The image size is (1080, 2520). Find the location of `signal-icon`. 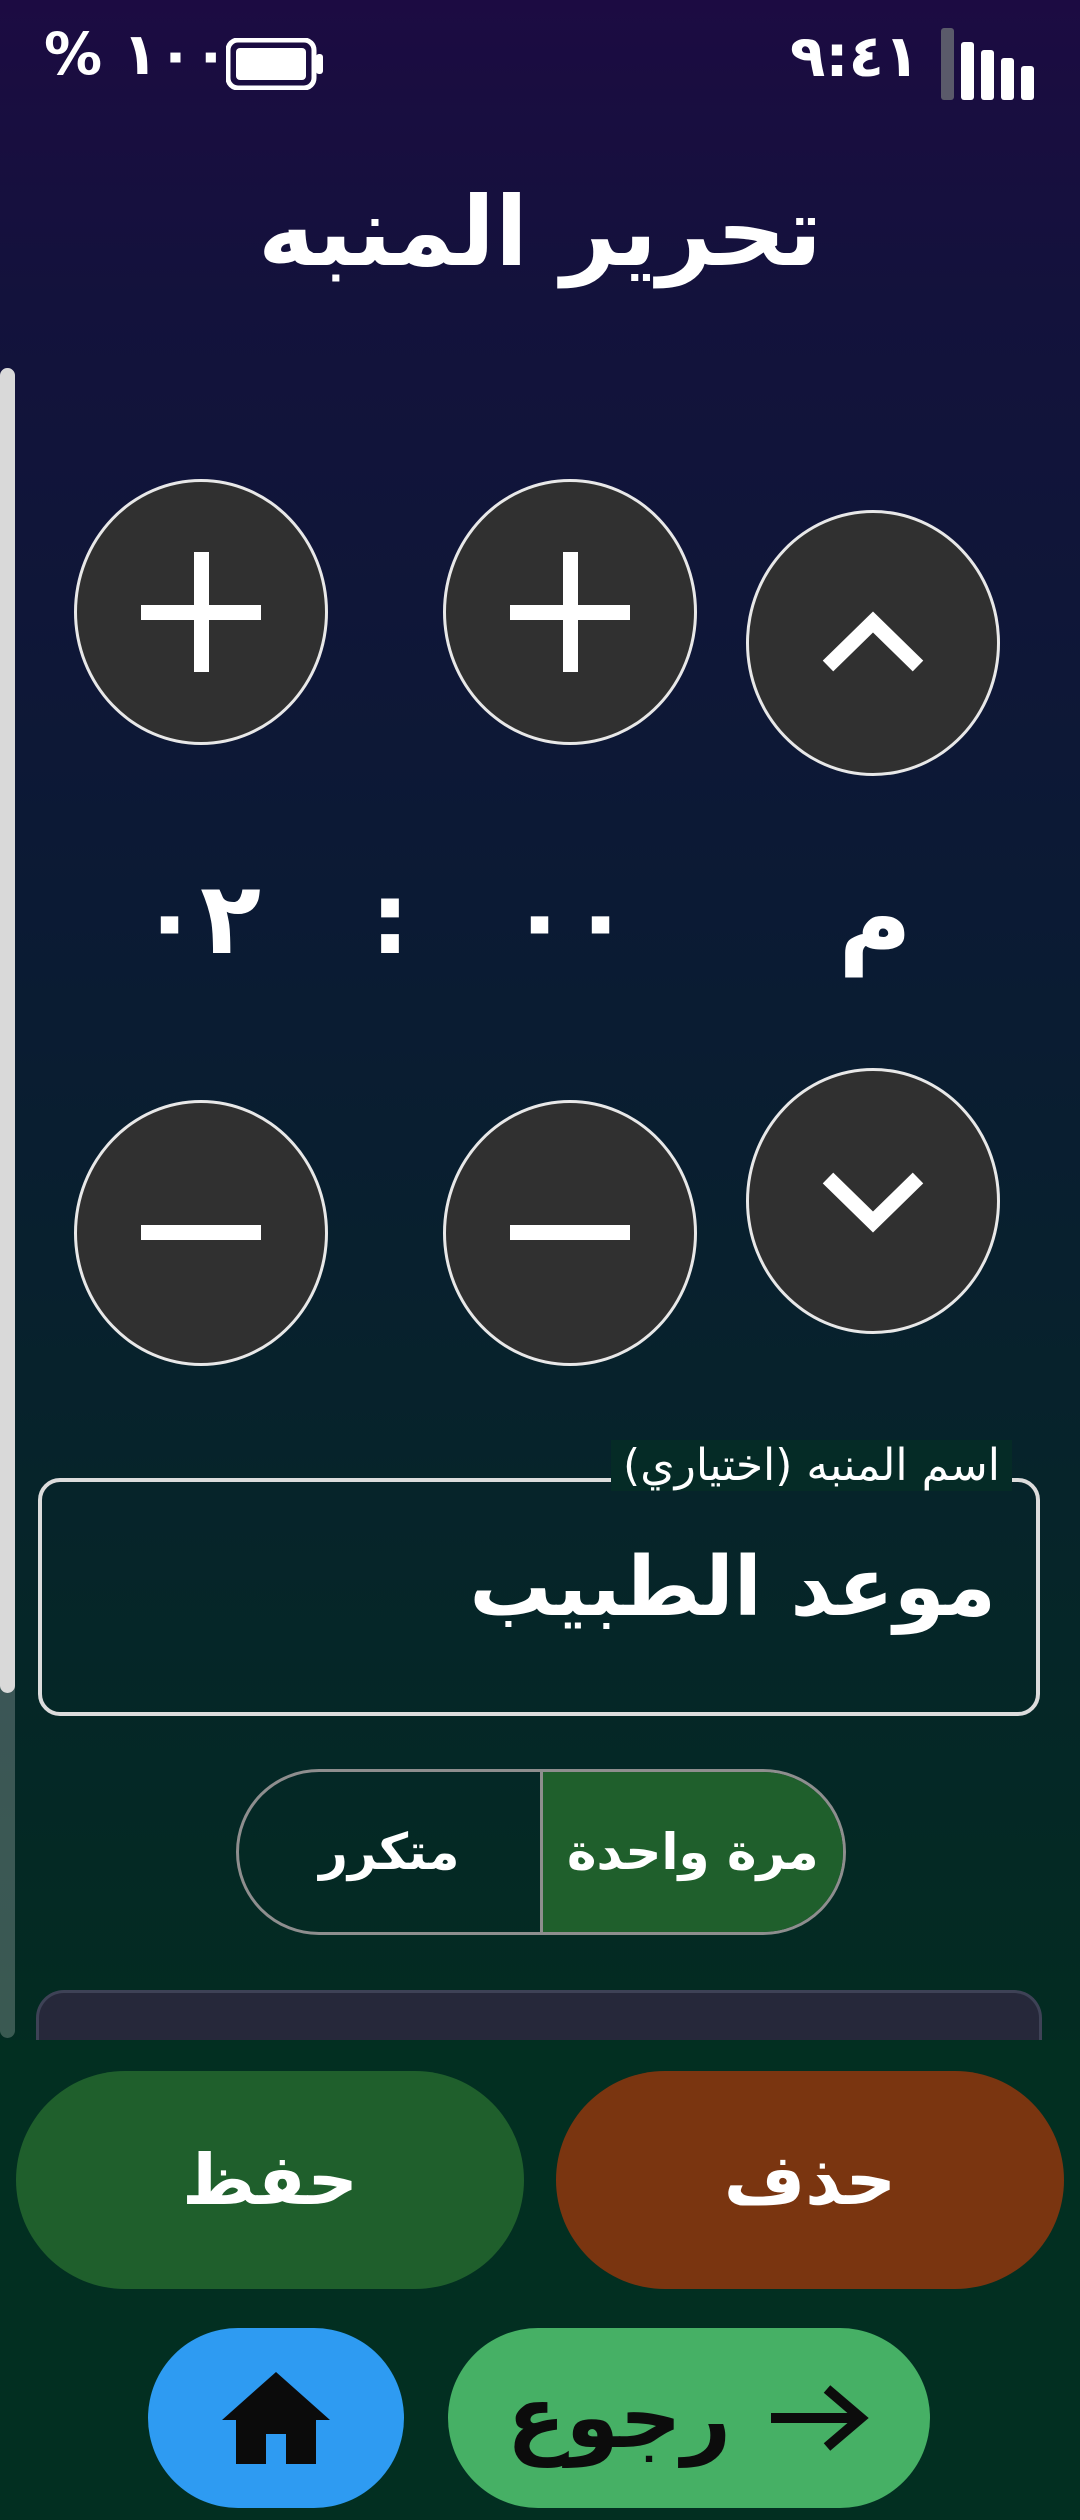

signal-icon is located at coordinates (984, 64).